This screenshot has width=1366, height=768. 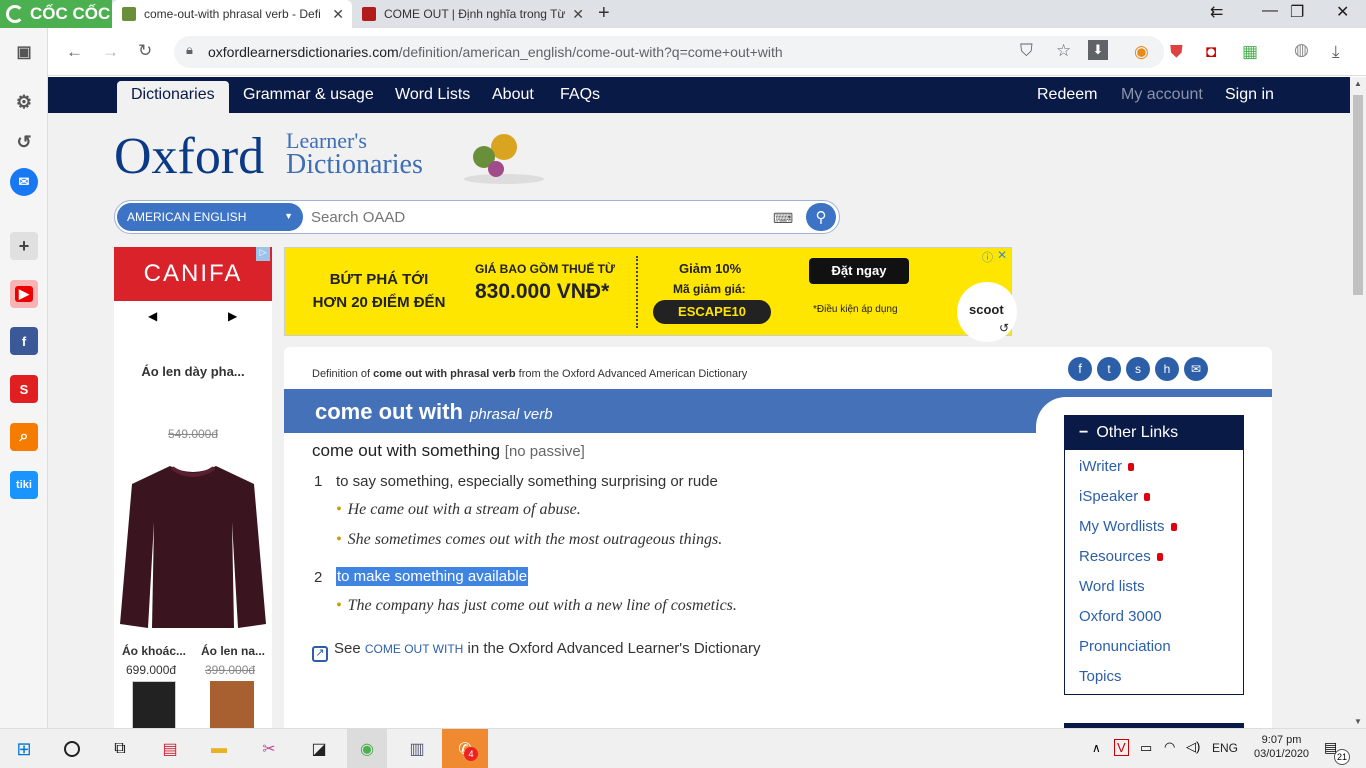 I want to click on maximize-icon: ❐, so click(x=1297, y=12).